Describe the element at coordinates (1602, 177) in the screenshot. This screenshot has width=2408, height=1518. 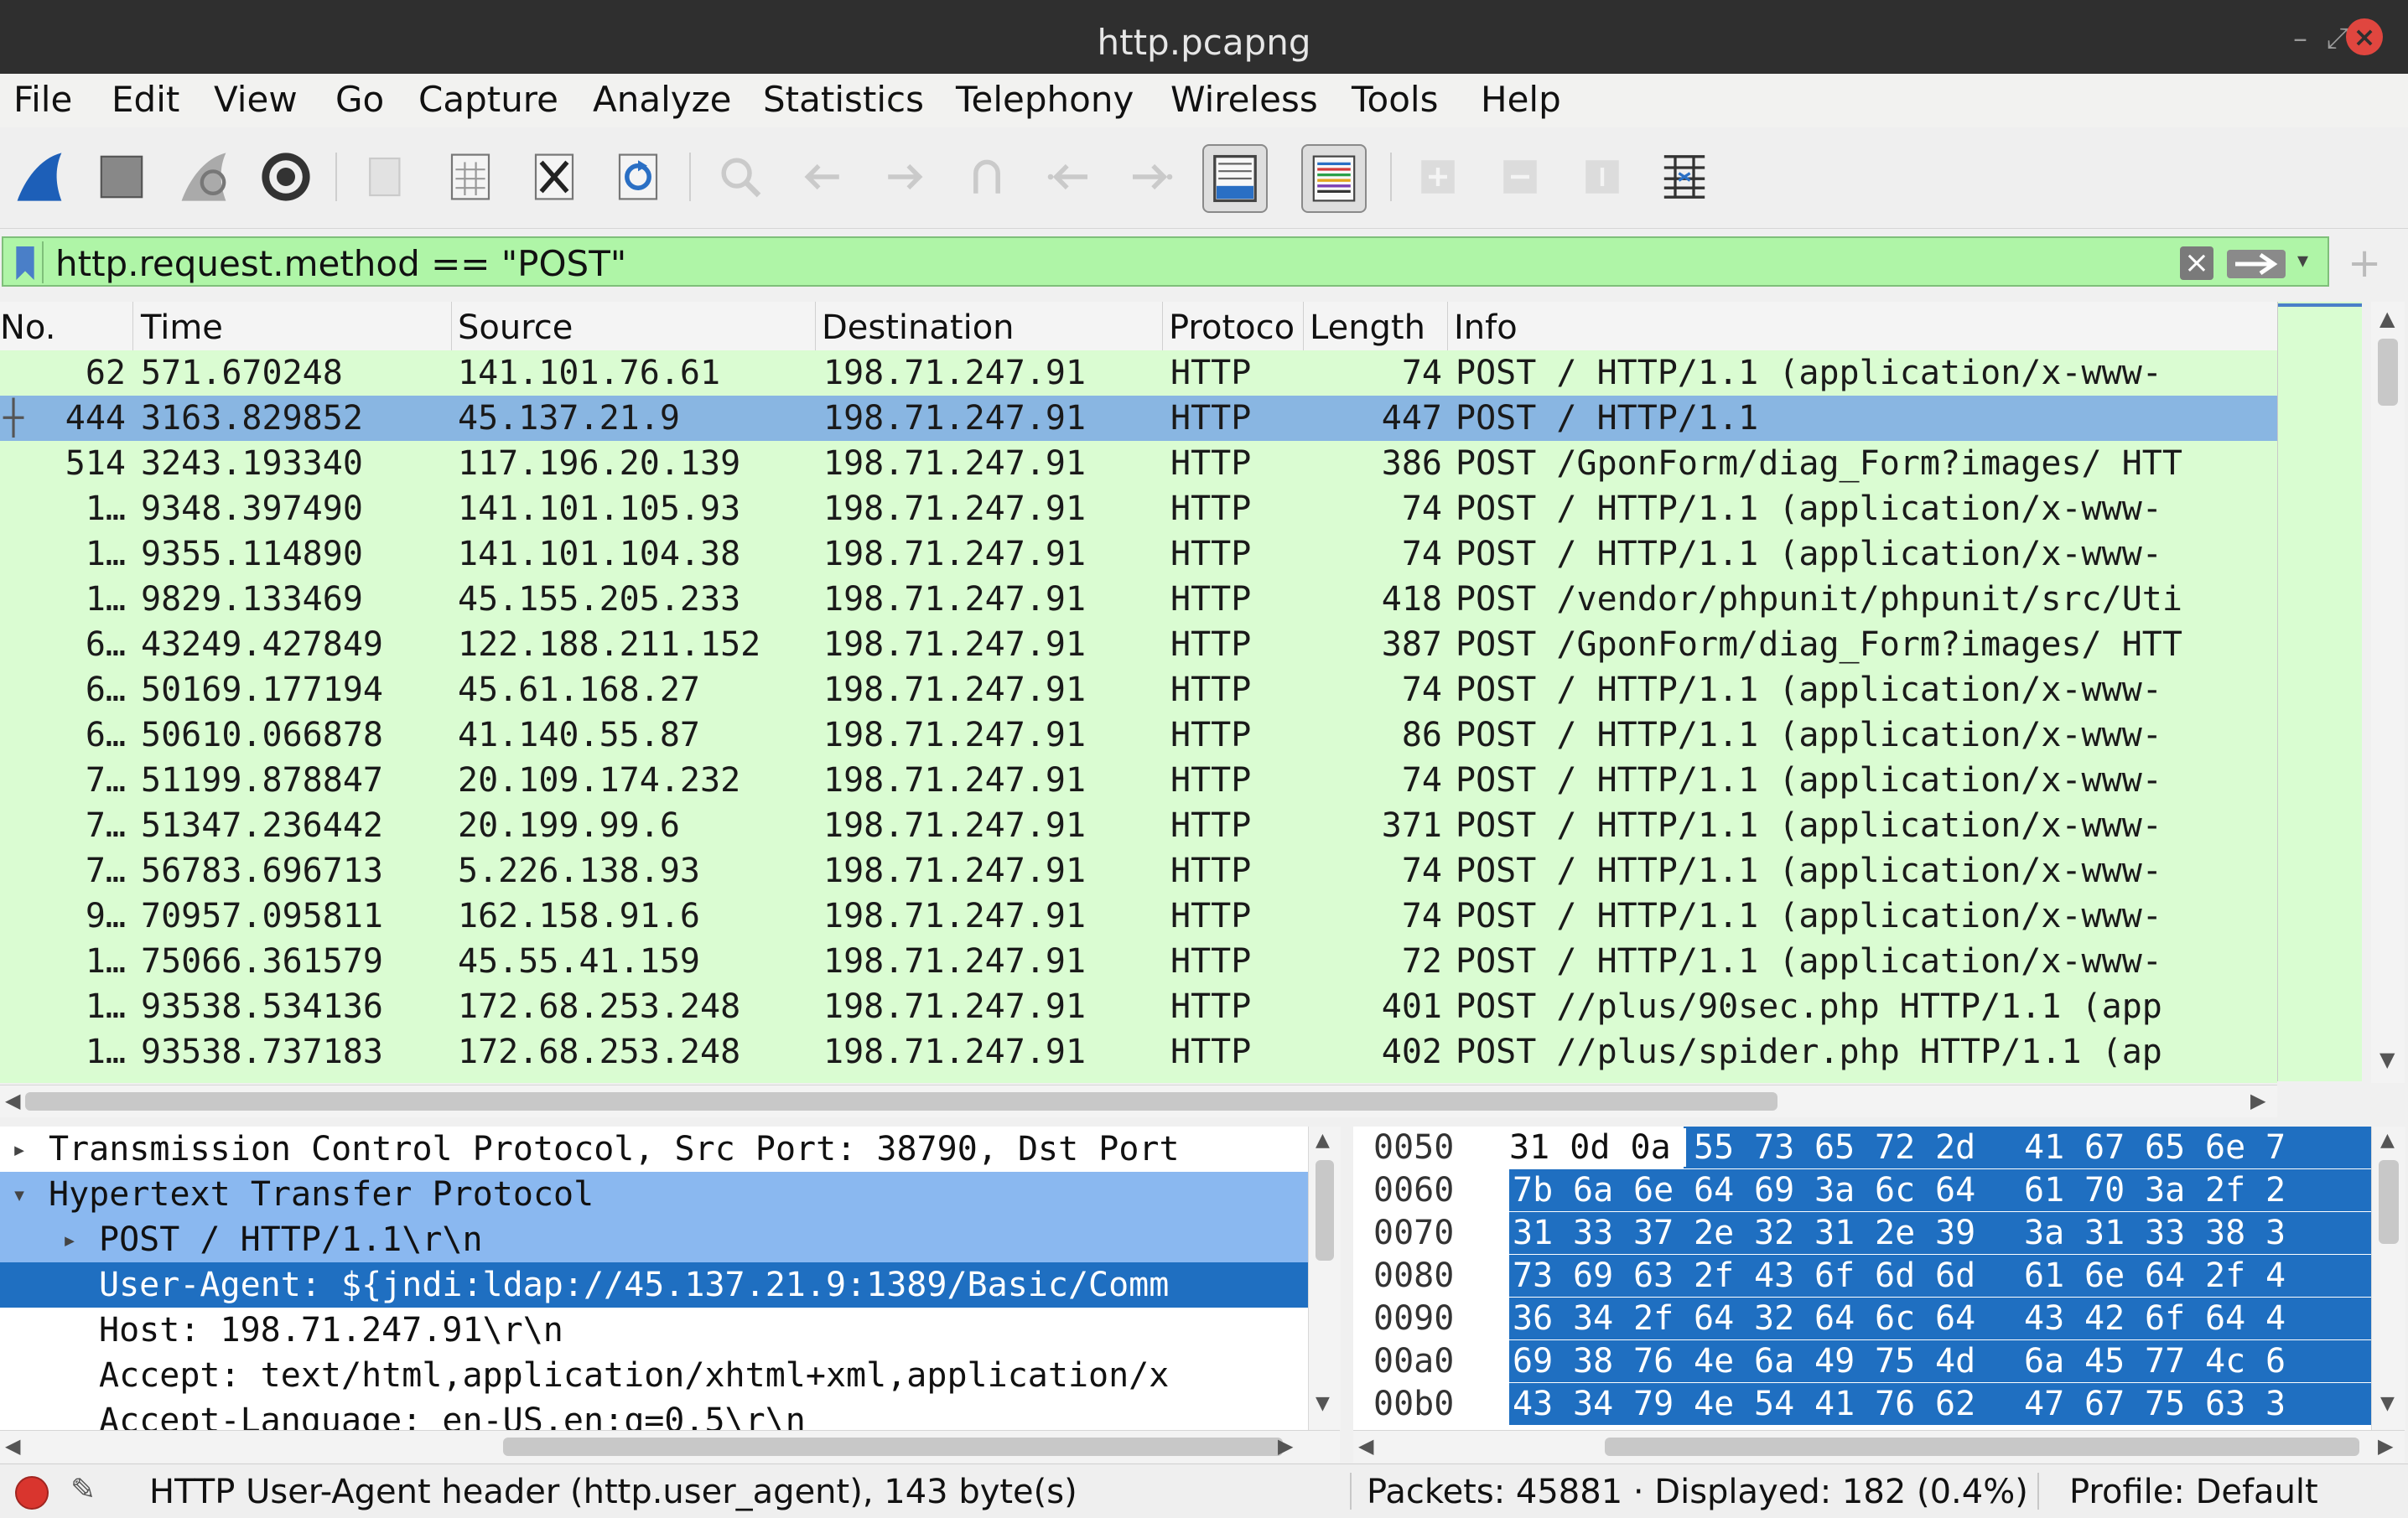
I see `normal-size-icon` at that location.